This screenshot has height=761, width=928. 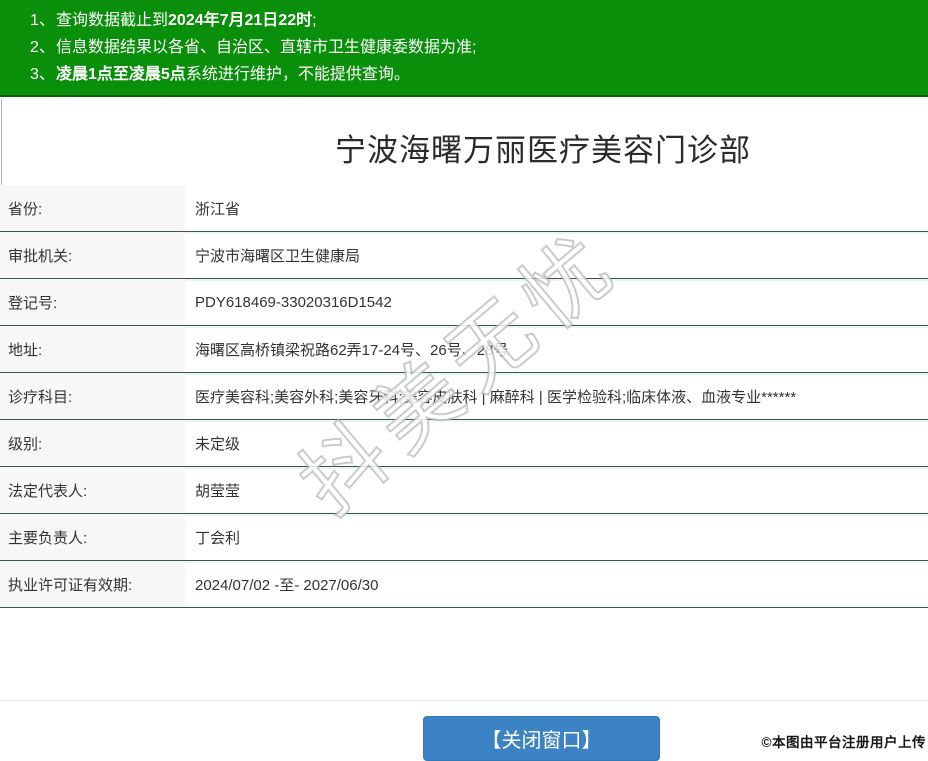 What do you see at coordinates (464, 208) in the screenshot?
I see `table-row: 省份: 浙江省` at bounding box center [464, 208].